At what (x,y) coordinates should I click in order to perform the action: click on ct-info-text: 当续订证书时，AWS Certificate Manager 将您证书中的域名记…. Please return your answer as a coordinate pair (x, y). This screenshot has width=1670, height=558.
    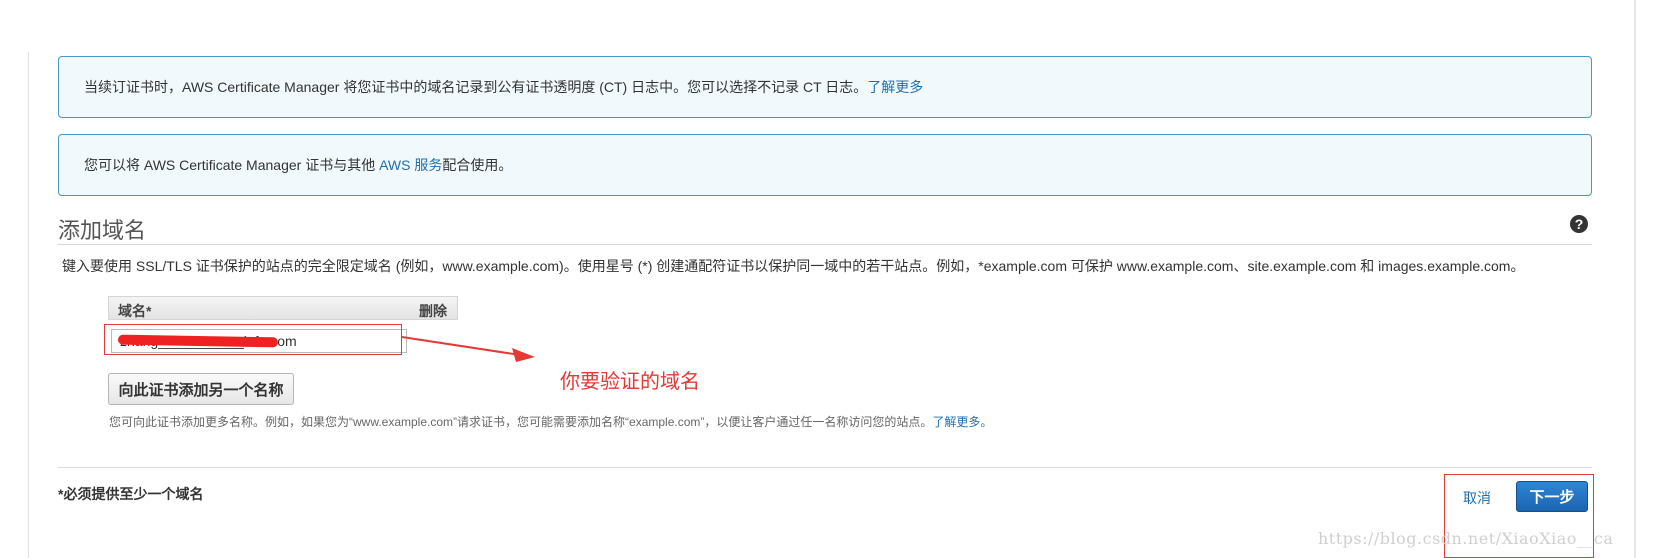
    Looking at the image, I should click on (476, 87).